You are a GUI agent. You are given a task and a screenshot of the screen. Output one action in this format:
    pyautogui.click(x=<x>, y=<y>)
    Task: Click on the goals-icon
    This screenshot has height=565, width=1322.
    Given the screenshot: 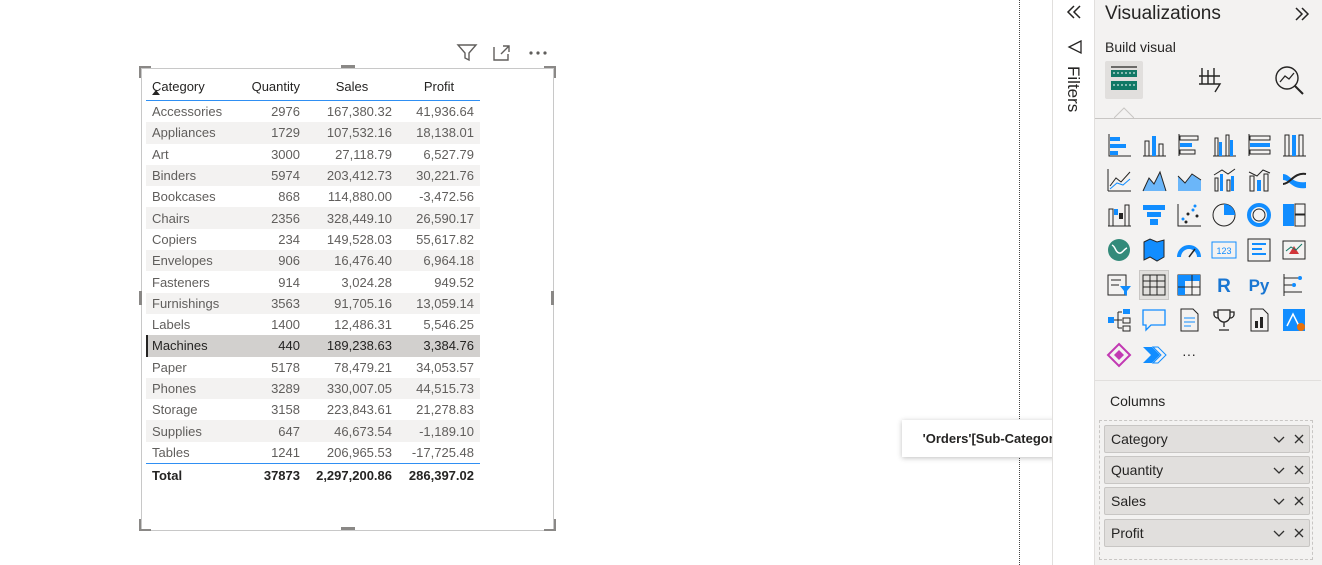 What is the action you would take?
    pyautogui.click(x=1224, y=320)
    